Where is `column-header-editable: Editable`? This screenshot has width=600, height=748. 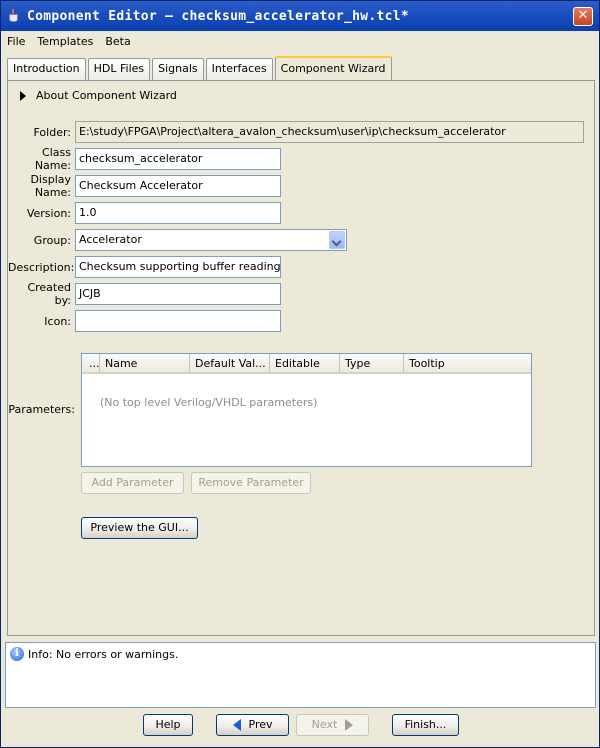
column-header-editable: Editable is located at coordinates (305, 363).